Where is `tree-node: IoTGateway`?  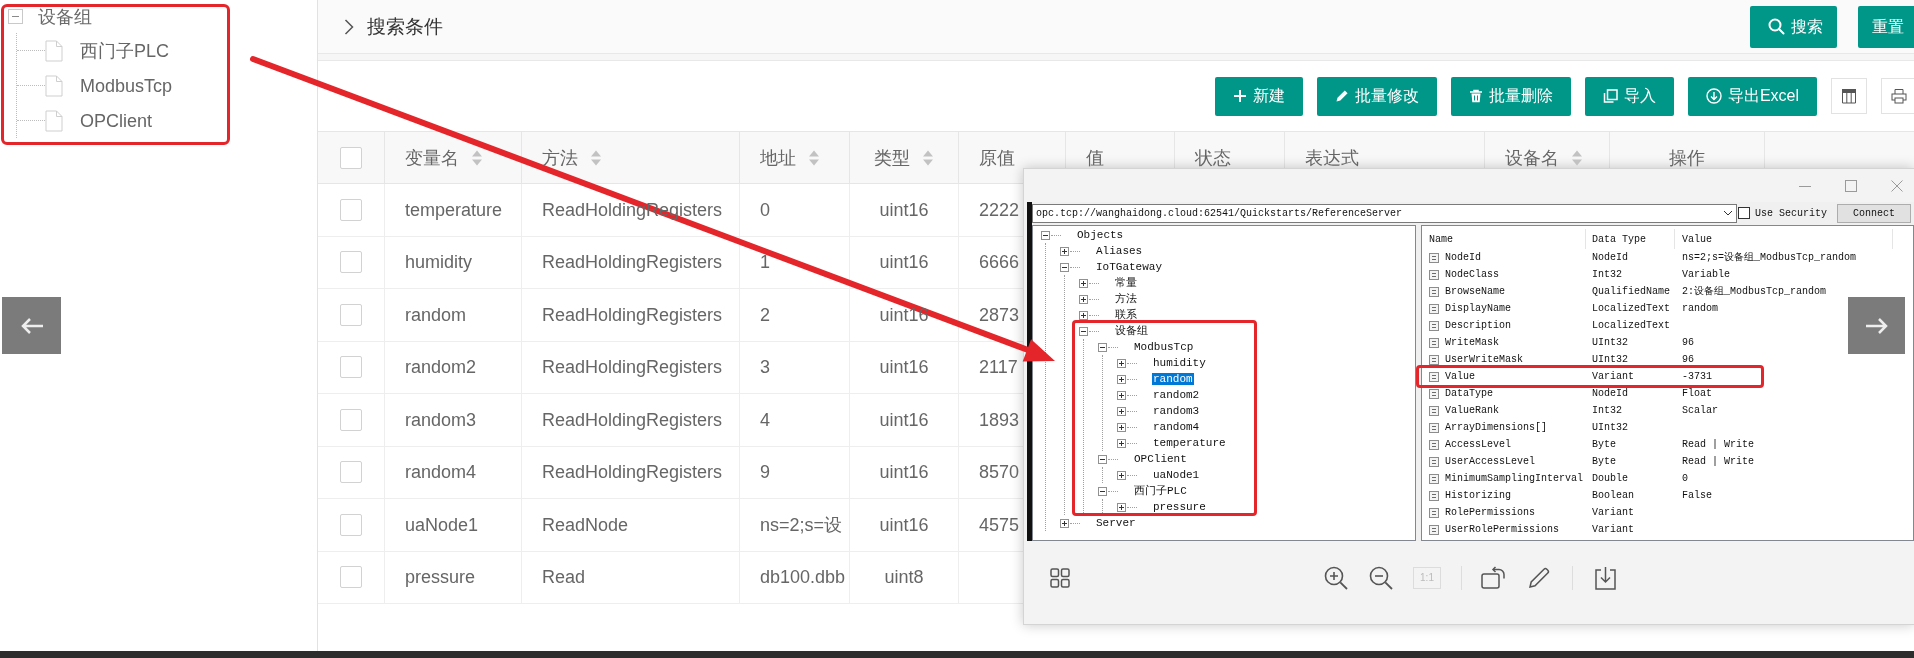 tree-node: IoTGateway is located at coordinates (1129, 267).